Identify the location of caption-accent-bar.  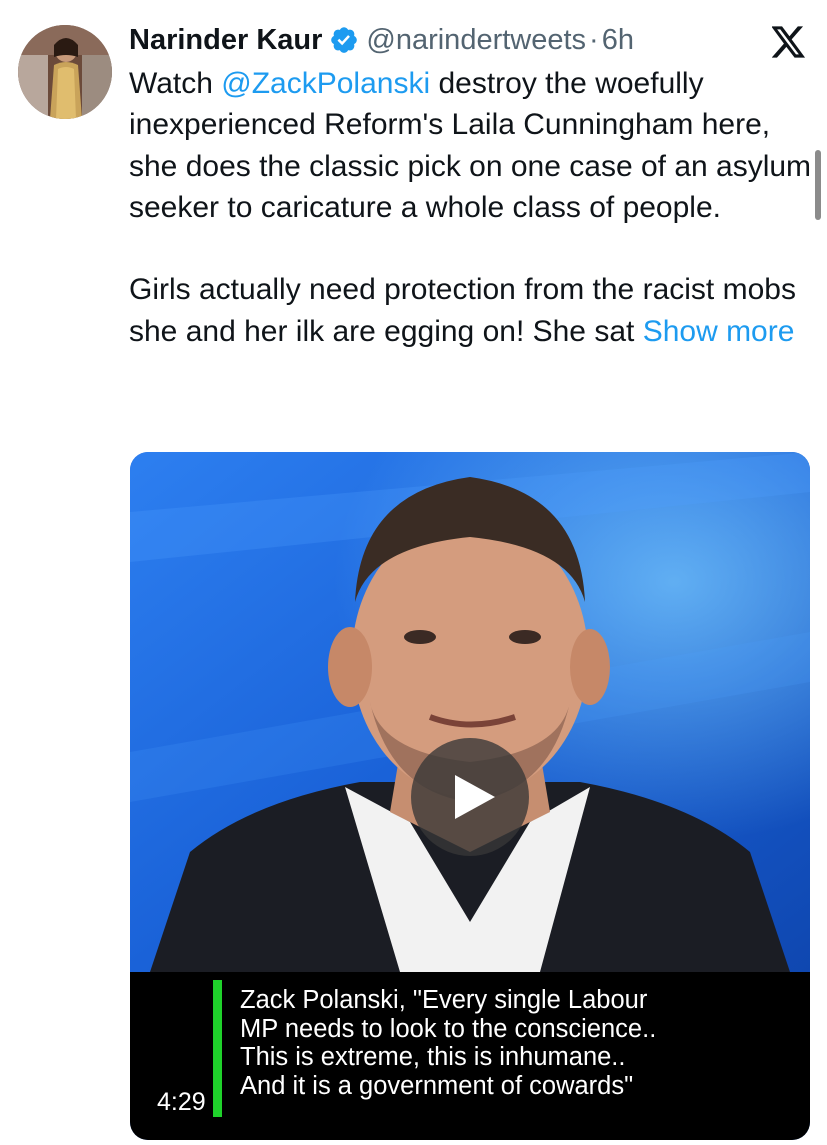
(217, 1048).